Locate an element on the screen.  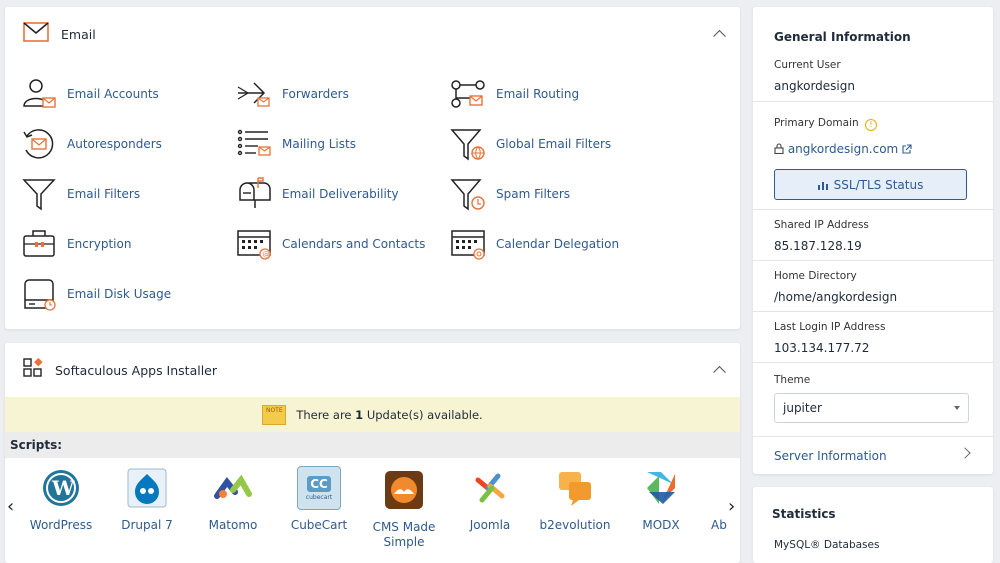
app-cubecart: CC cubecart CubeCart is located at coordinates (319, 499).